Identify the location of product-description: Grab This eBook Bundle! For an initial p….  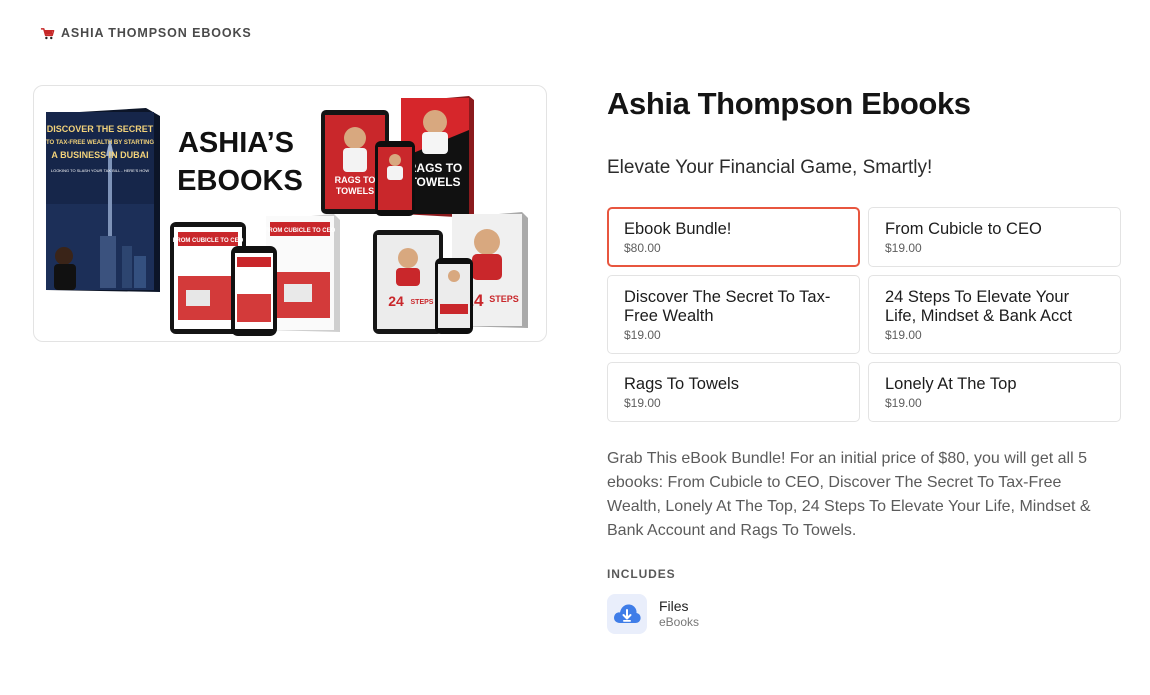
(849, 494).